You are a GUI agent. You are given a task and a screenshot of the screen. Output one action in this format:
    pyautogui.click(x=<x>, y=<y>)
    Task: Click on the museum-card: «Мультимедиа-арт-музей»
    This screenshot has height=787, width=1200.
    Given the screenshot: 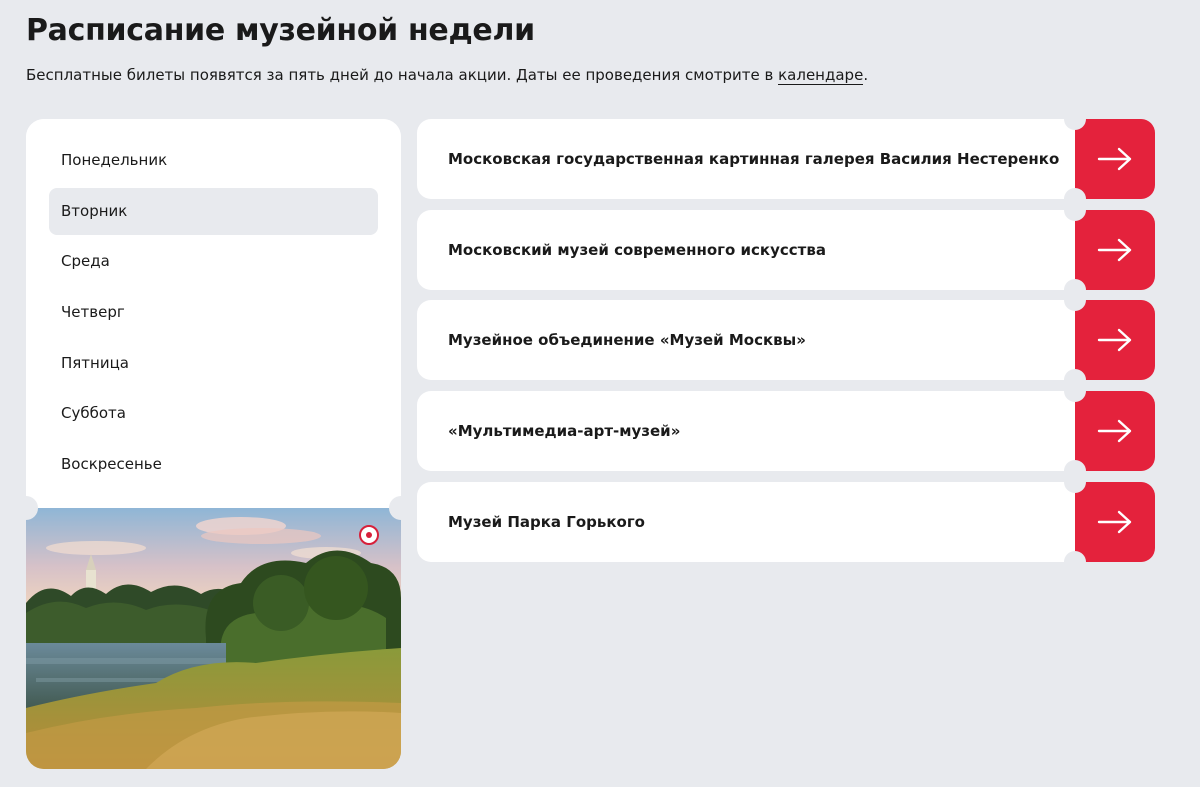 What is the action you would take?
    pyautogui.click(x=786, y=431)
    